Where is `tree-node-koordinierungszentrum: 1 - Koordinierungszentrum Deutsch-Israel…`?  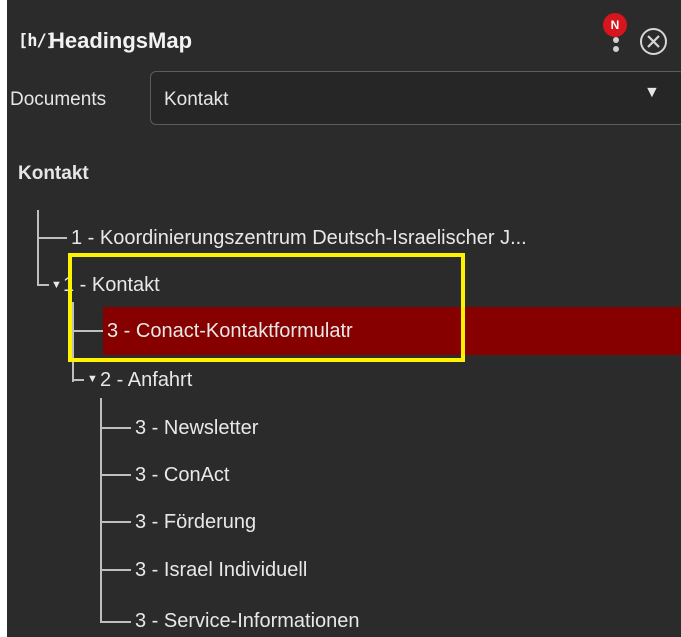
tree-node-koordinierungszentrum: 1 - Koordinierungszentrum Deutsch-Israel… is located at coordinates (299, 238).